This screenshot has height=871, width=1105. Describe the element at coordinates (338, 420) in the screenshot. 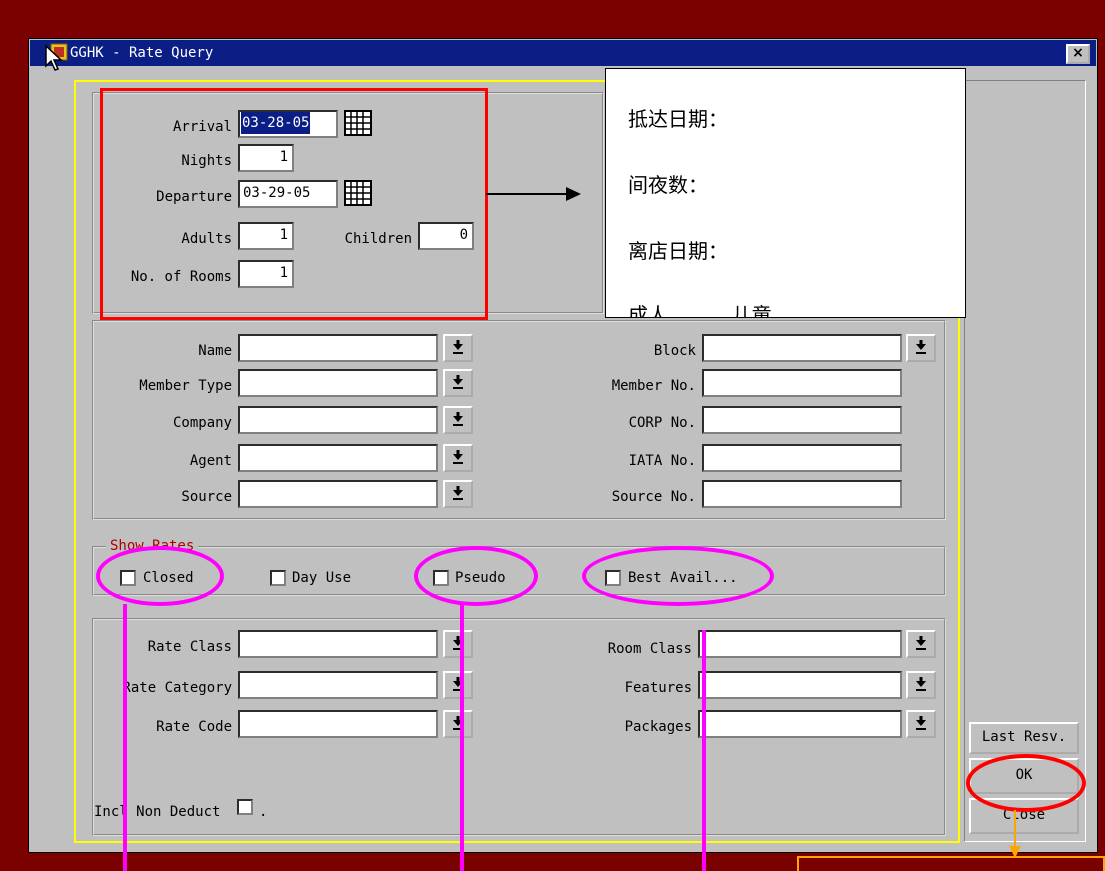

I see `company-field` at that location.